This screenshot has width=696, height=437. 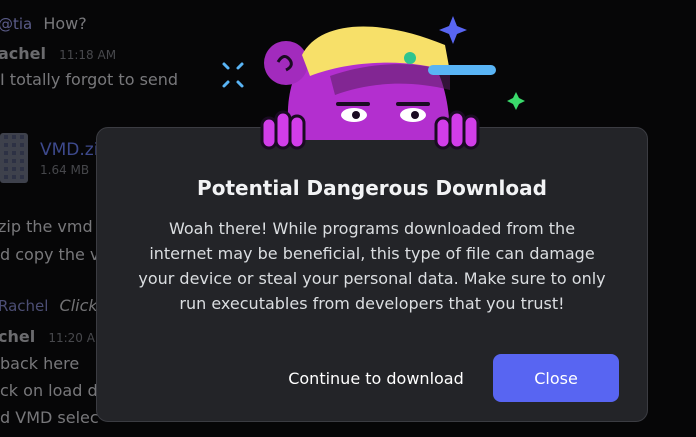 What do you see at coordinates (283, 130) in the screenshot?
I see `mascot-left-hand` at bounding box center [283, 130].